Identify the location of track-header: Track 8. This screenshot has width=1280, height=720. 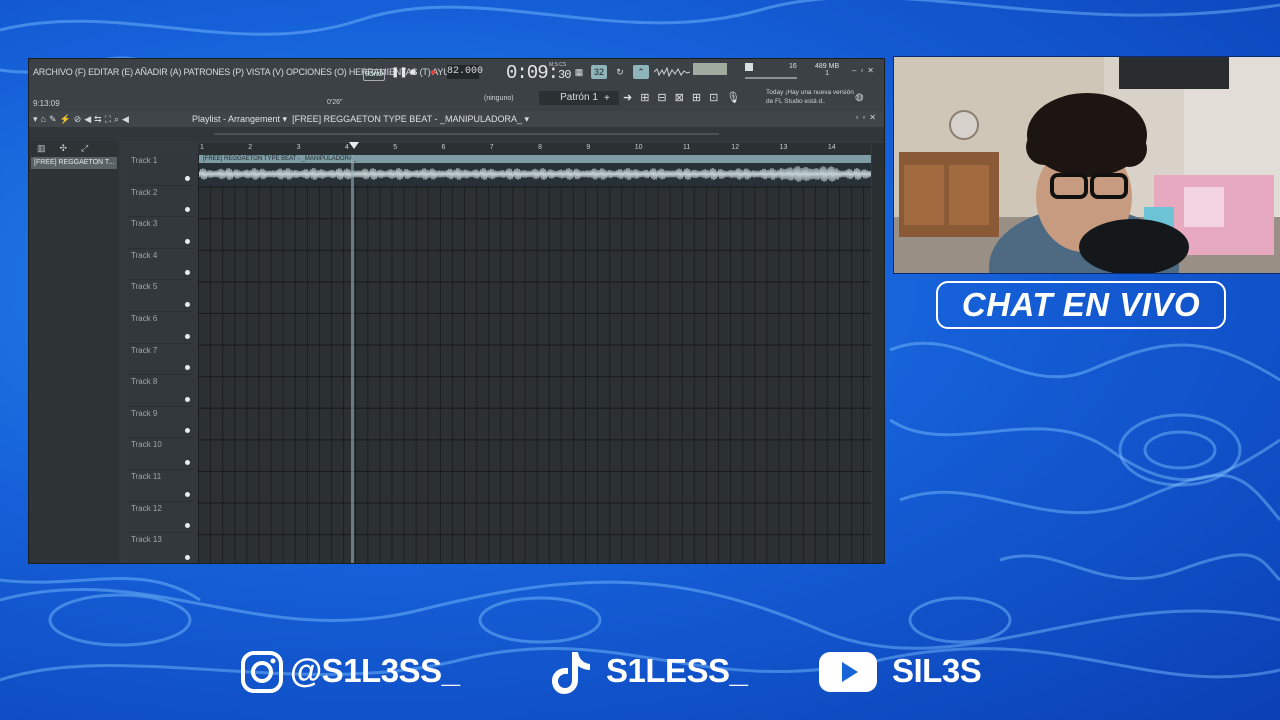
(160, 390).